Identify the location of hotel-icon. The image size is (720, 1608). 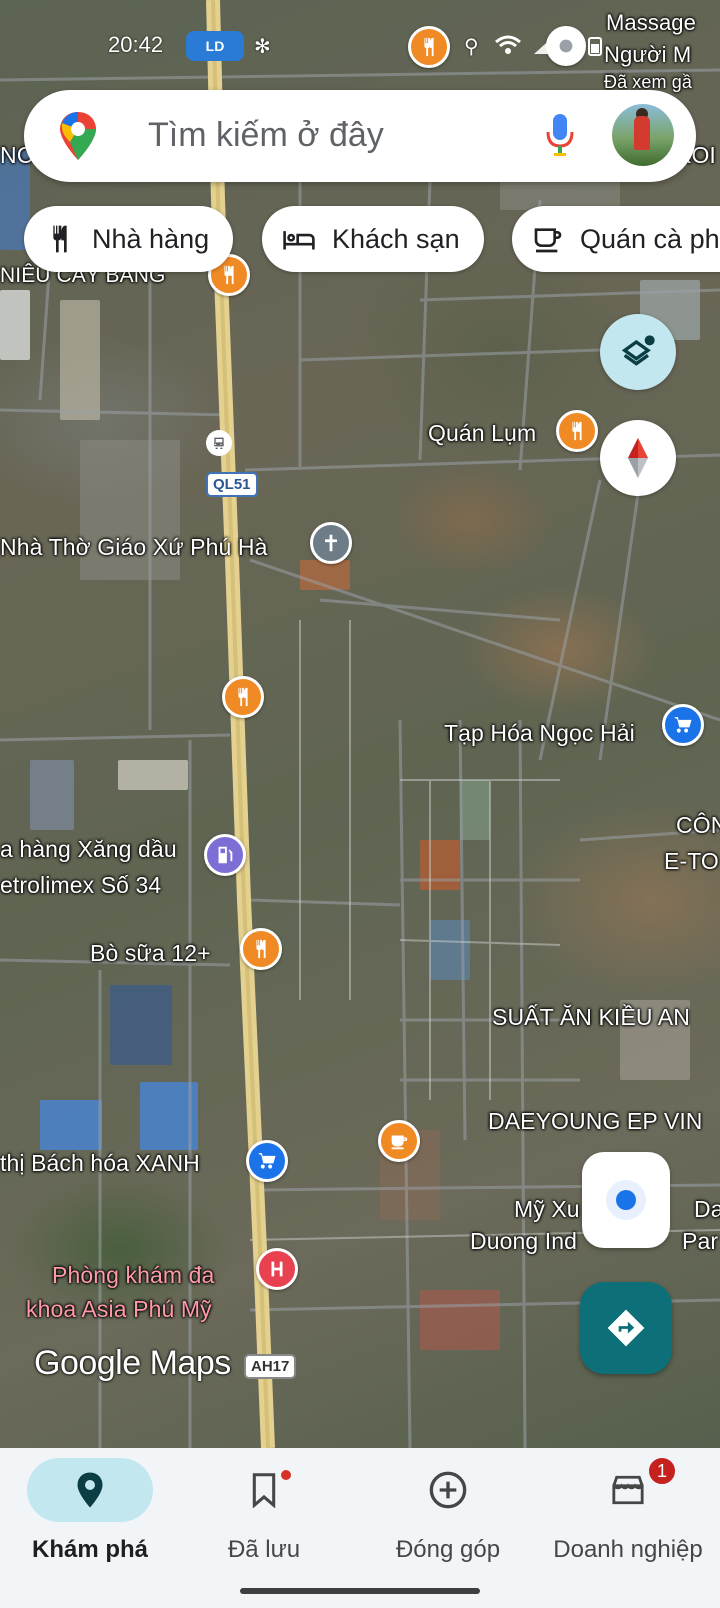
(299, 240).